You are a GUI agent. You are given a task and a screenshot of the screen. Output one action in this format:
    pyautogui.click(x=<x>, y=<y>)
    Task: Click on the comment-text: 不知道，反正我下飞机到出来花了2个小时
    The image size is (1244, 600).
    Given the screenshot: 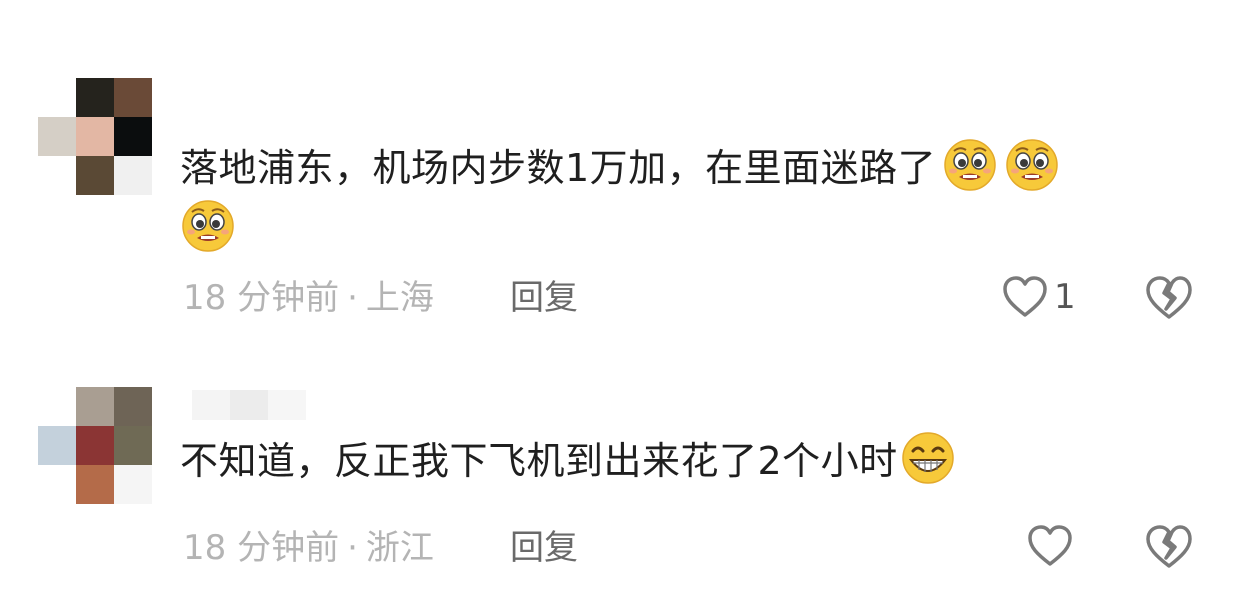 What is the action you would take?
    pyautogui.click(x=695, y=460)
    